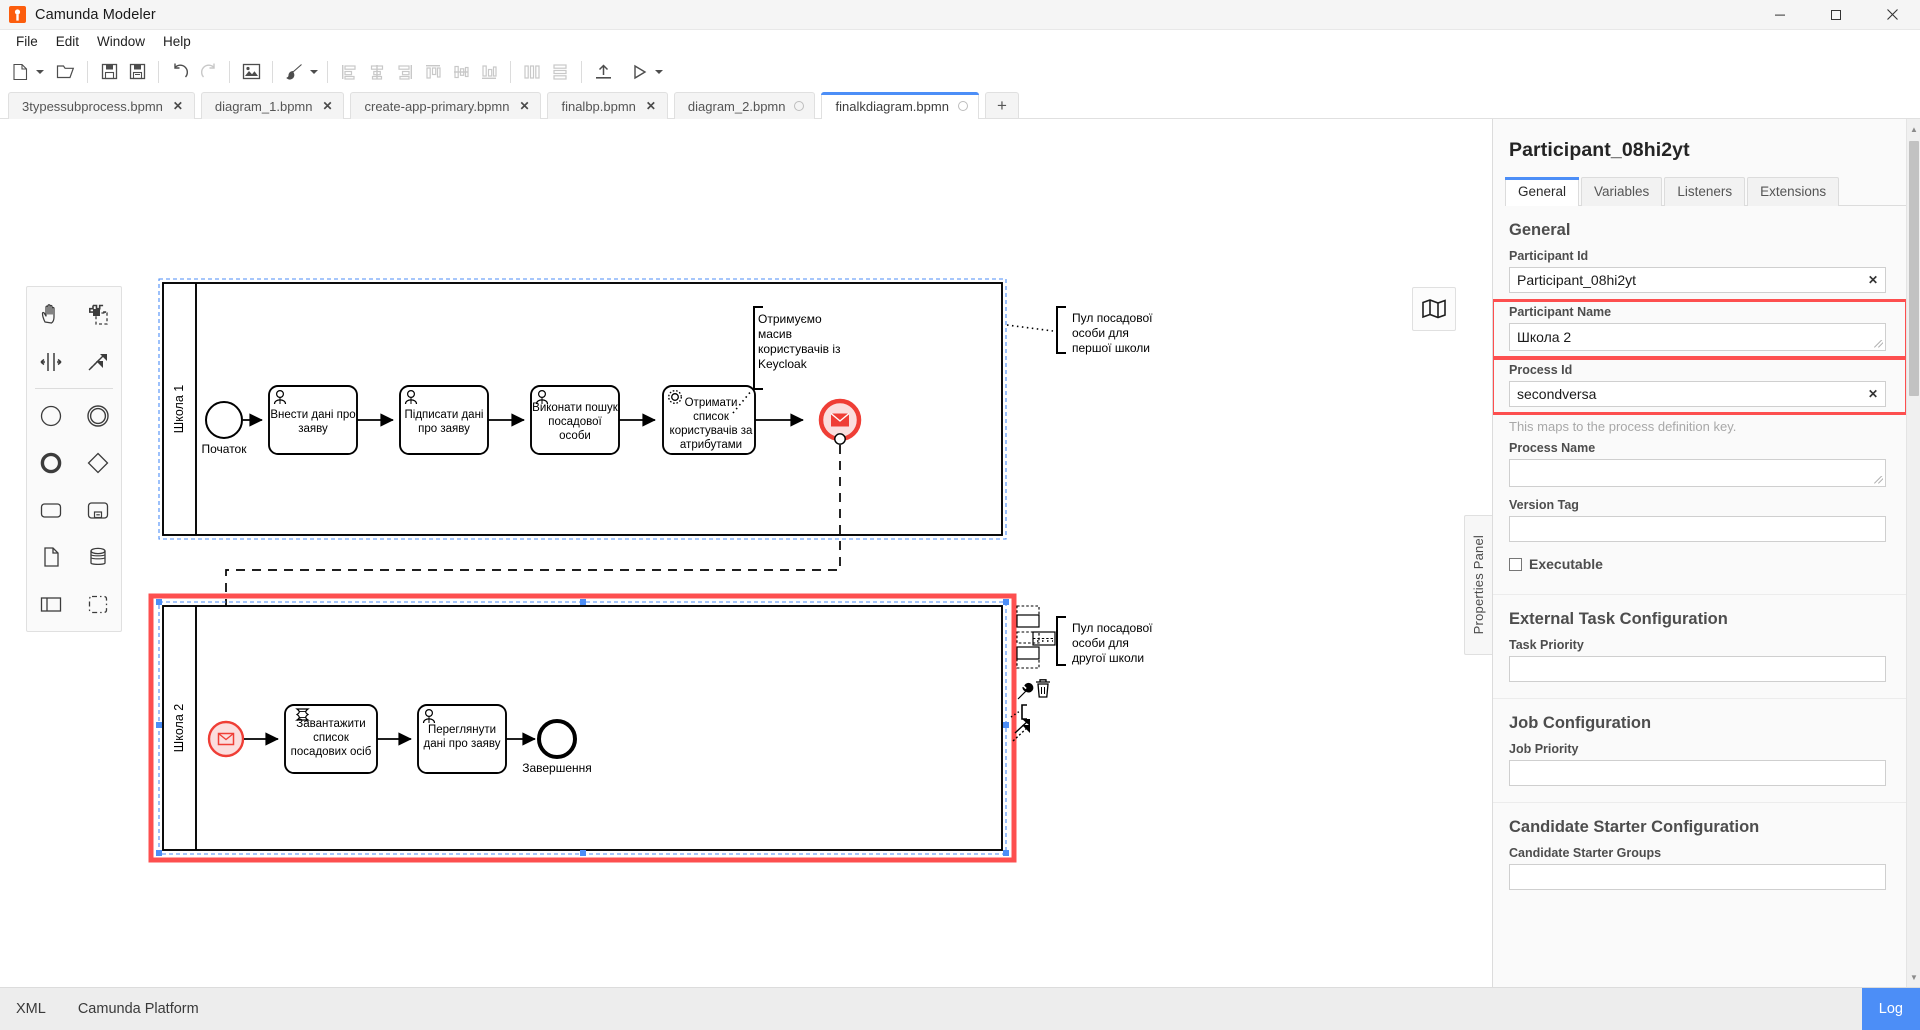 The width and height of the screenshot is (1920, 1030). Describe the element at coordinates (790, 319) in the screenshot. I see `svg-text: Отримуємо` at that location.